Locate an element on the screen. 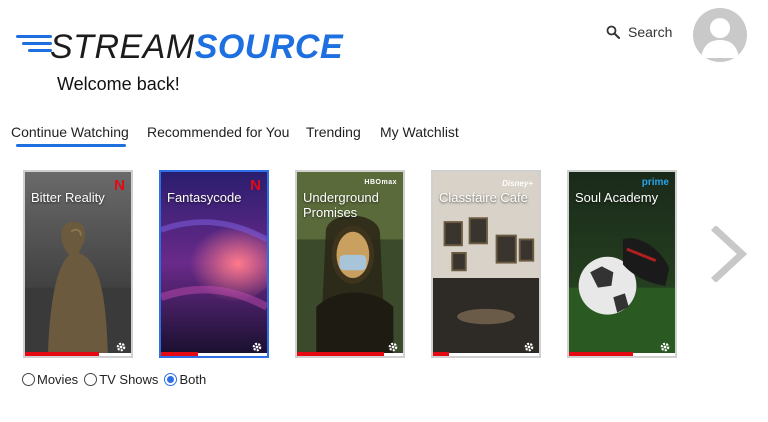 This screenshot has height=422, width=768. welcome-message: Welcome back! is located at coordinates (118, 84).